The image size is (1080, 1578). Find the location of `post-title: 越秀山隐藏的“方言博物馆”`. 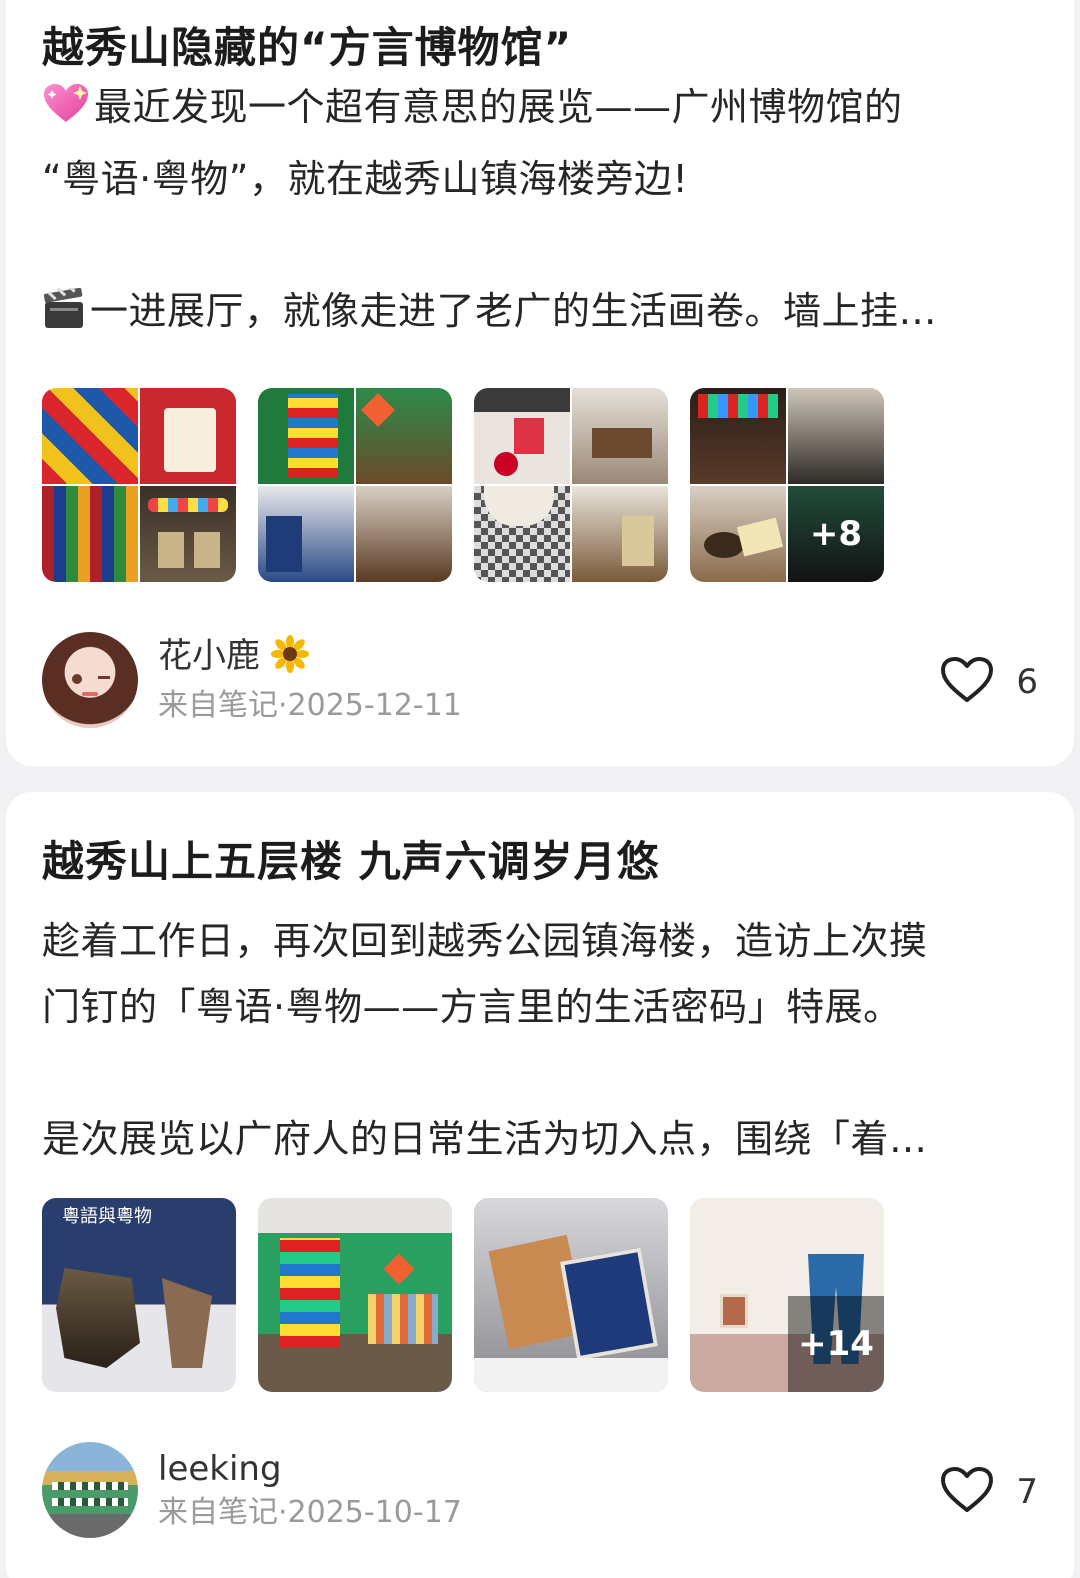

post-title: 越秀山隐藏的“方言博物馆” is located at coordinates (307, 48).